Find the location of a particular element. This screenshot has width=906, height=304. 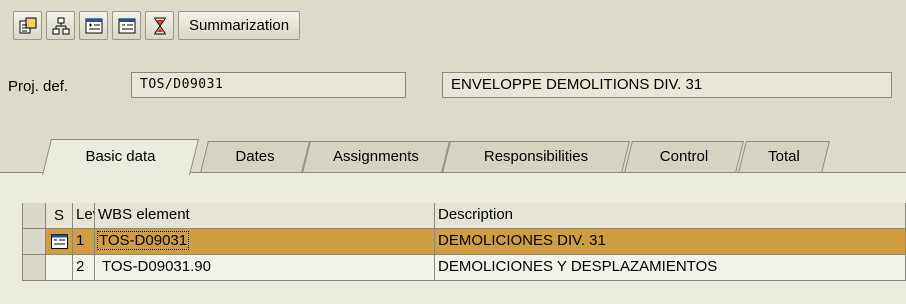

wbs-element-value: TOS-D09031 is located at coordinates (143, 240).